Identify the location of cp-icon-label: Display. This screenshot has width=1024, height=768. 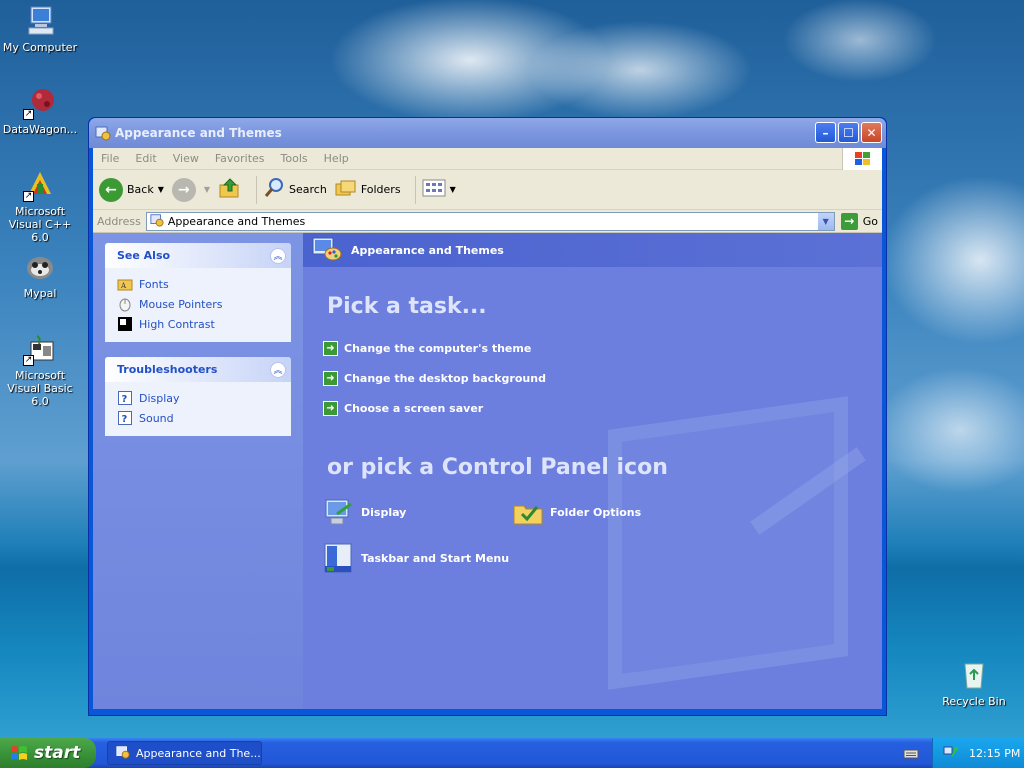
(384, 512).